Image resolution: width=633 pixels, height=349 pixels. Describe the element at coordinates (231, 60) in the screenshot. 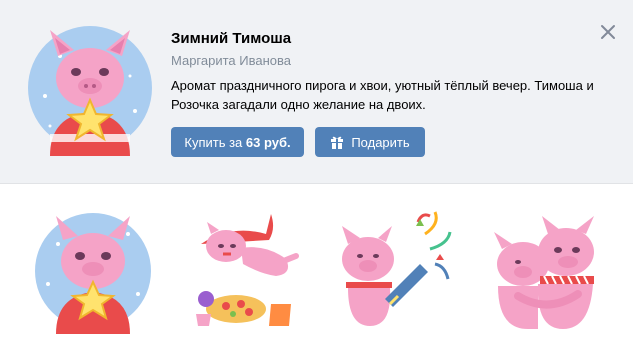

I see `pack-author: Маргарита Иванова` at that location.